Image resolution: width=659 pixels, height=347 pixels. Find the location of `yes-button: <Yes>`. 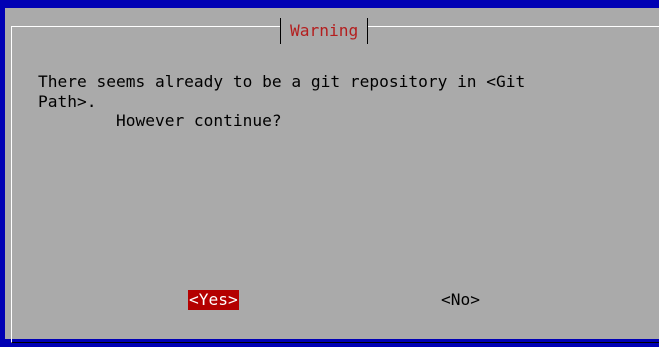

yes-button: <Yes> is located at coordinates (213, 300).